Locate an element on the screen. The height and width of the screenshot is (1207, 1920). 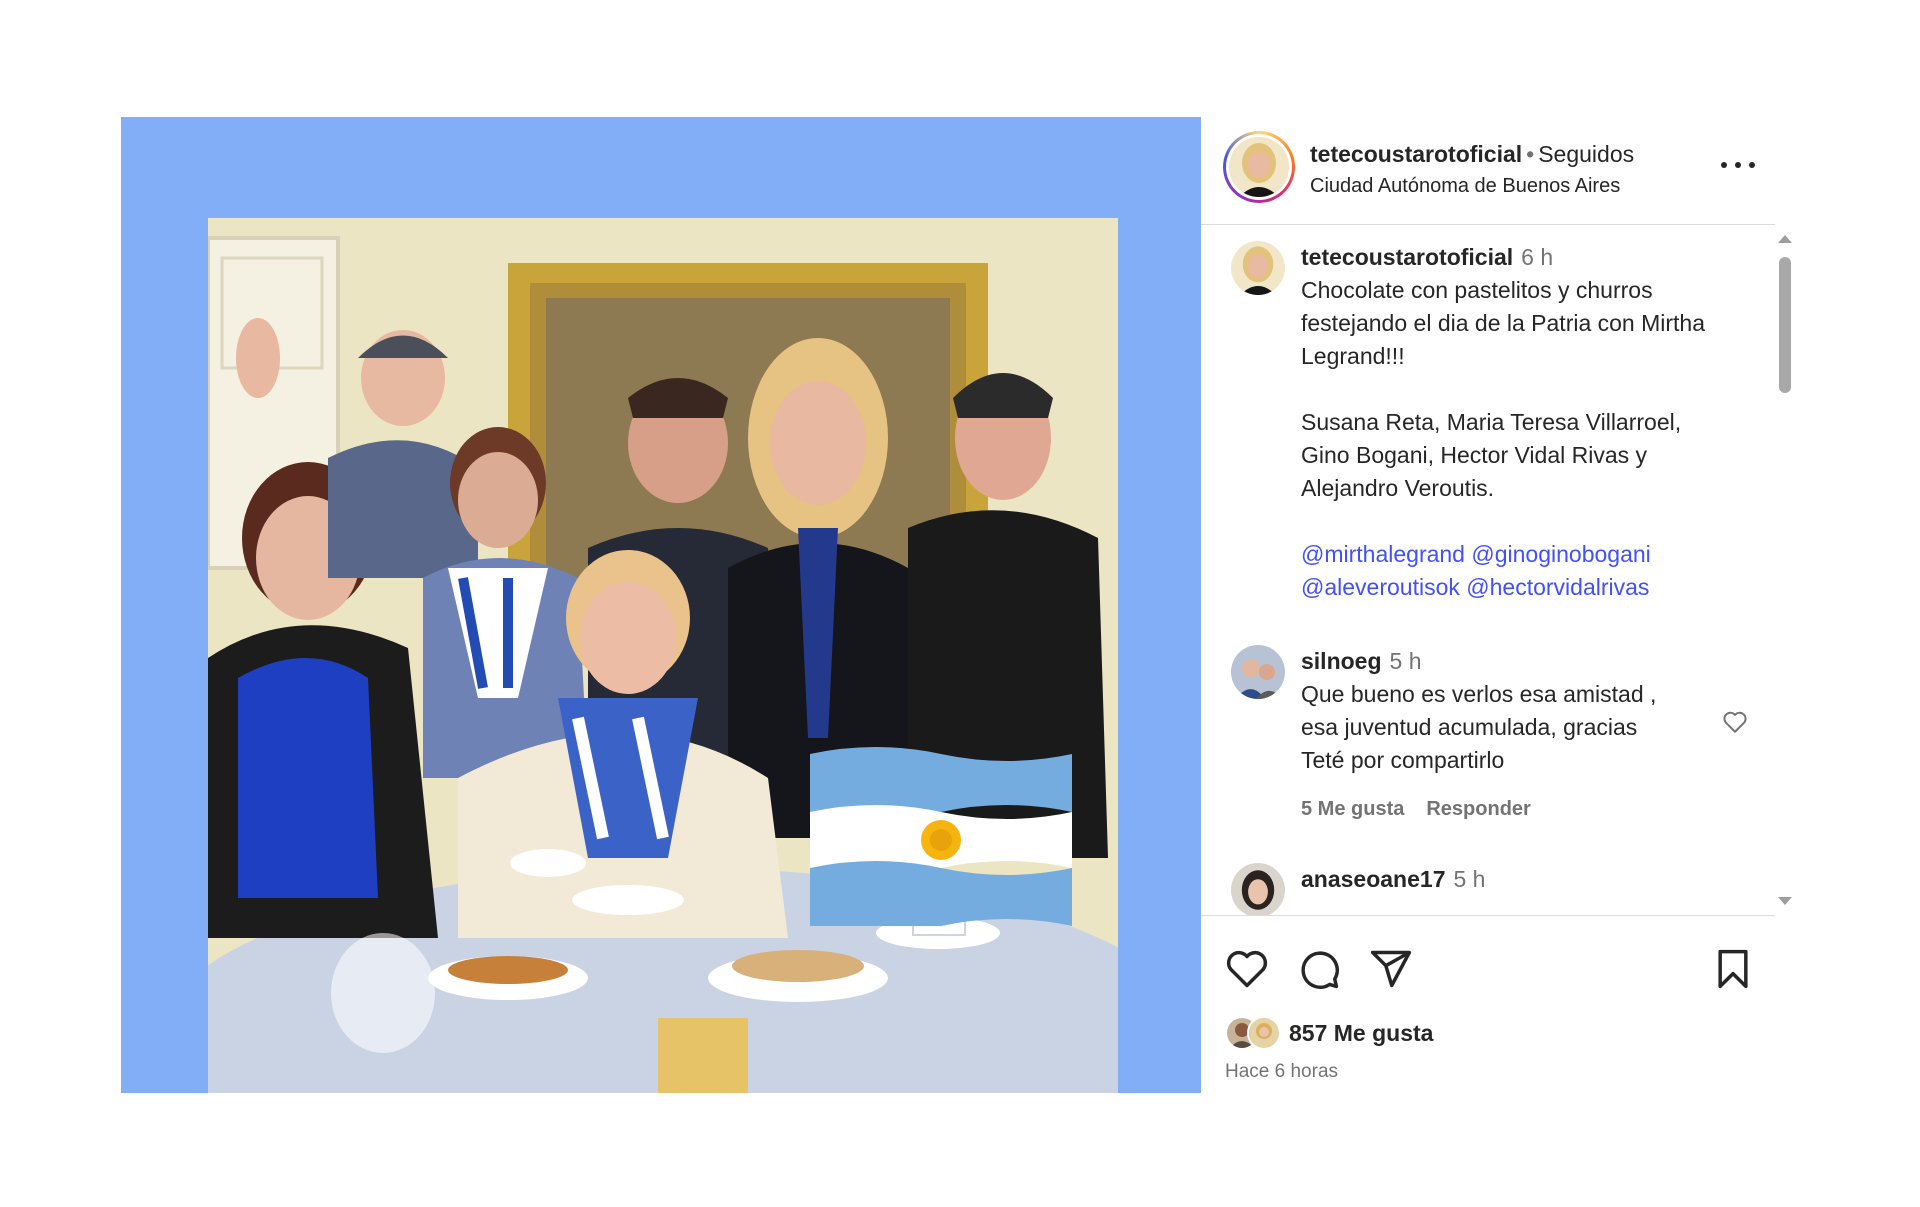
caption-names-line: Alejandro Veroutis. is located at coordinates (1398, 488).